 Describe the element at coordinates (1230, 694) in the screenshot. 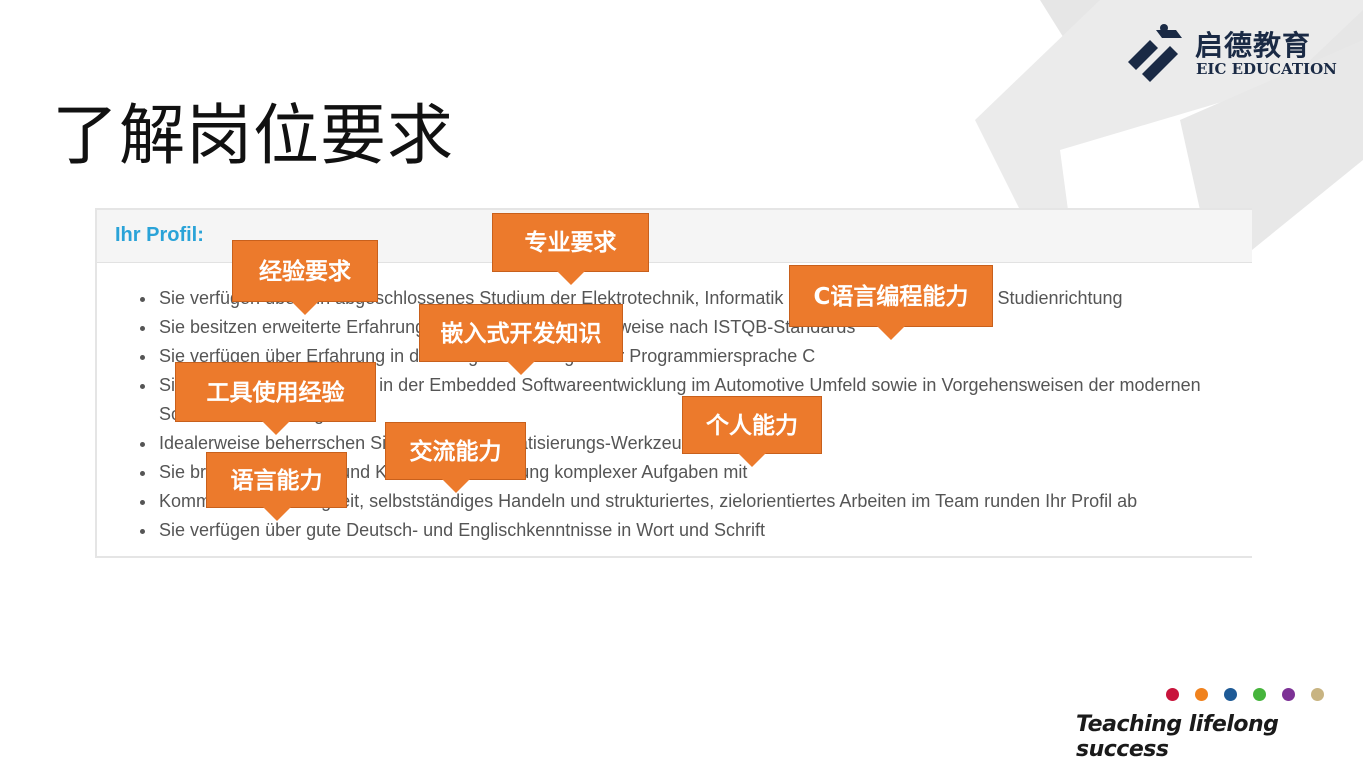

I see `dot-blue` at that location.